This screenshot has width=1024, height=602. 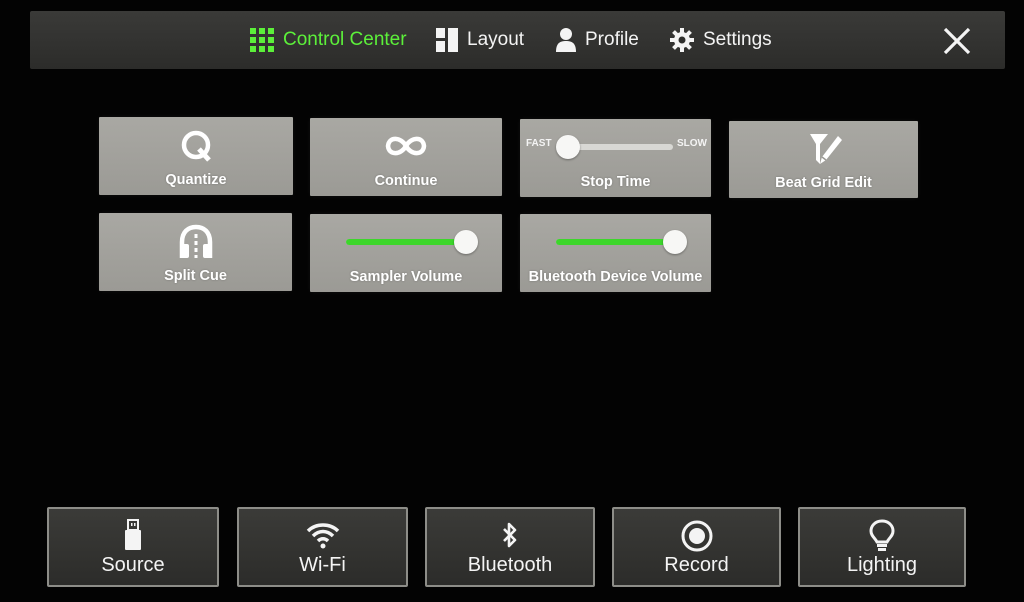 I want to click on record-label: Record, so click(x=696, y=565).